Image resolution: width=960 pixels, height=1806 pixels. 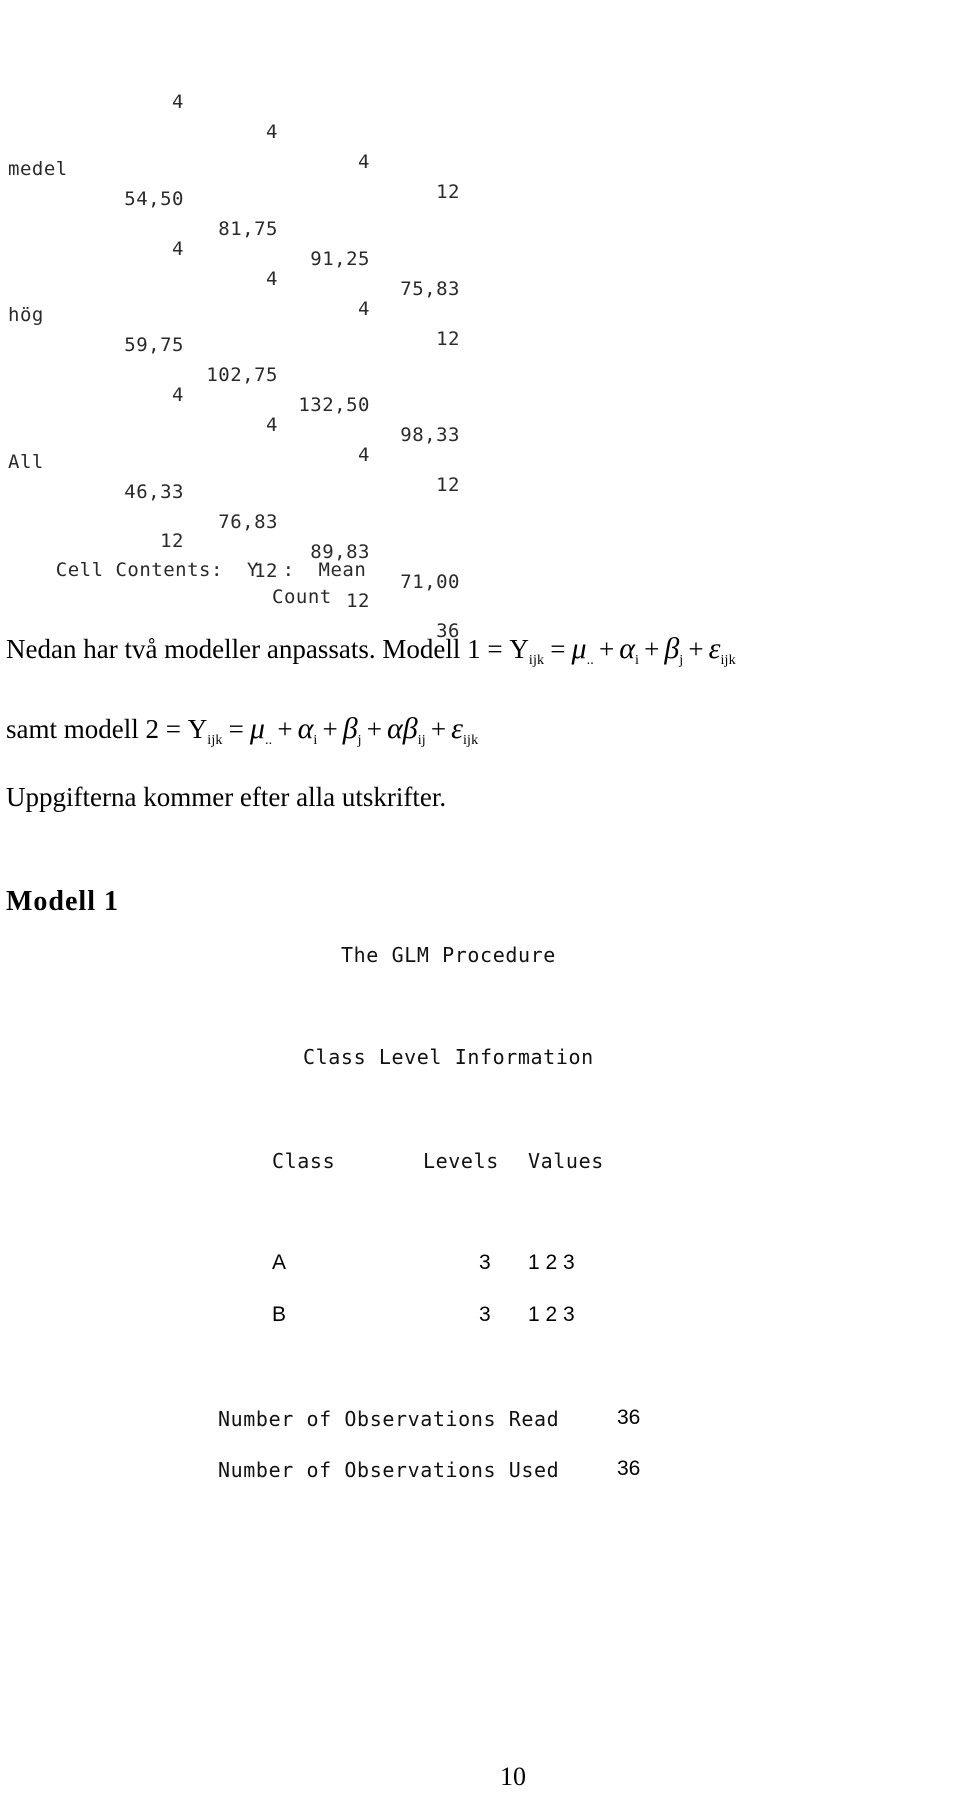 What do you see at coordinates (389, 1470) in the screenshot?
I see `observations-used-label: Number of Observations Used` at bounding box center [389, 1470].